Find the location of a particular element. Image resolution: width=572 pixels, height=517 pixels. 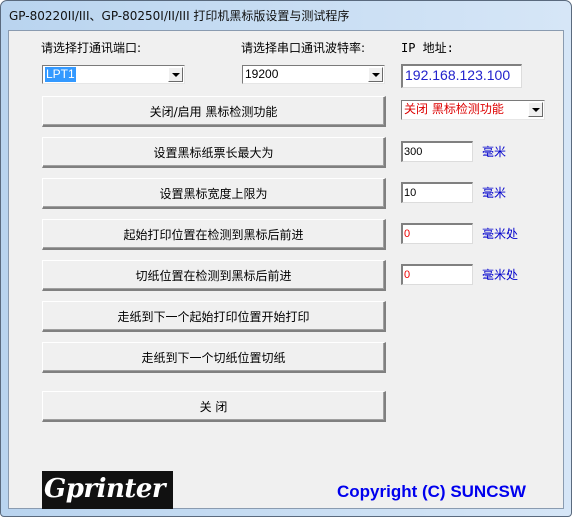

set-print-start-offset-button: 起始打印位置在检测到黑标后前进 is located at coordinates (214, 234).